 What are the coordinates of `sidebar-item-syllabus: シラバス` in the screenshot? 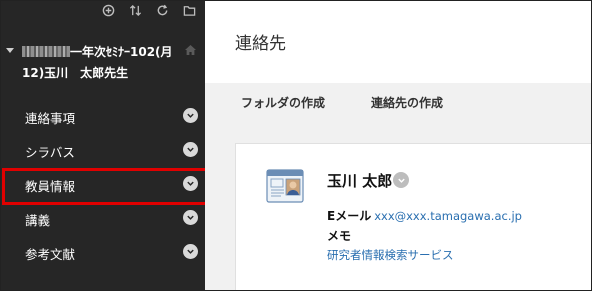 It's located at (102, 150).